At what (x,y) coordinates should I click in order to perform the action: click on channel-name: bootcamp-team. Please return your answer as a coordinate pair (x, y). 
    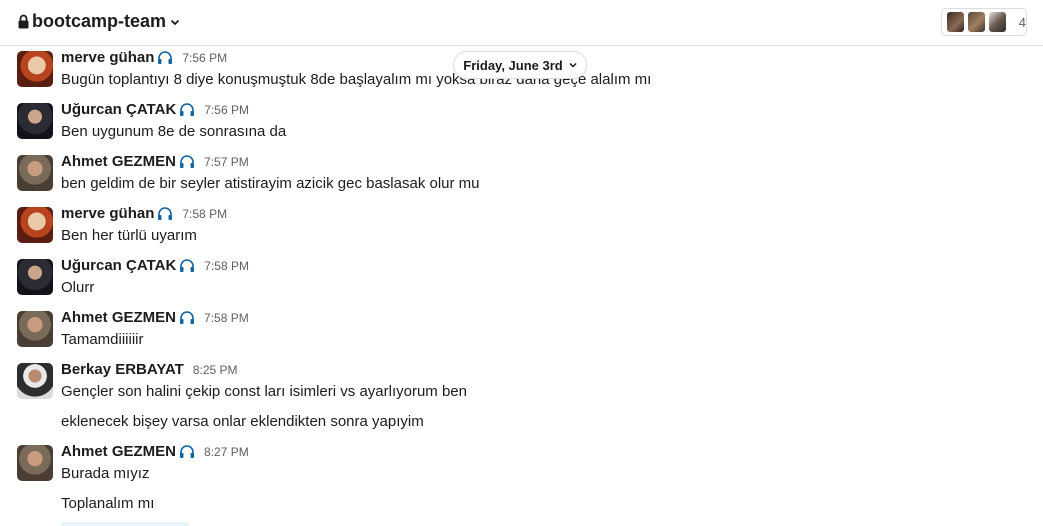
    Looking at the image, I should click on (99, 21).